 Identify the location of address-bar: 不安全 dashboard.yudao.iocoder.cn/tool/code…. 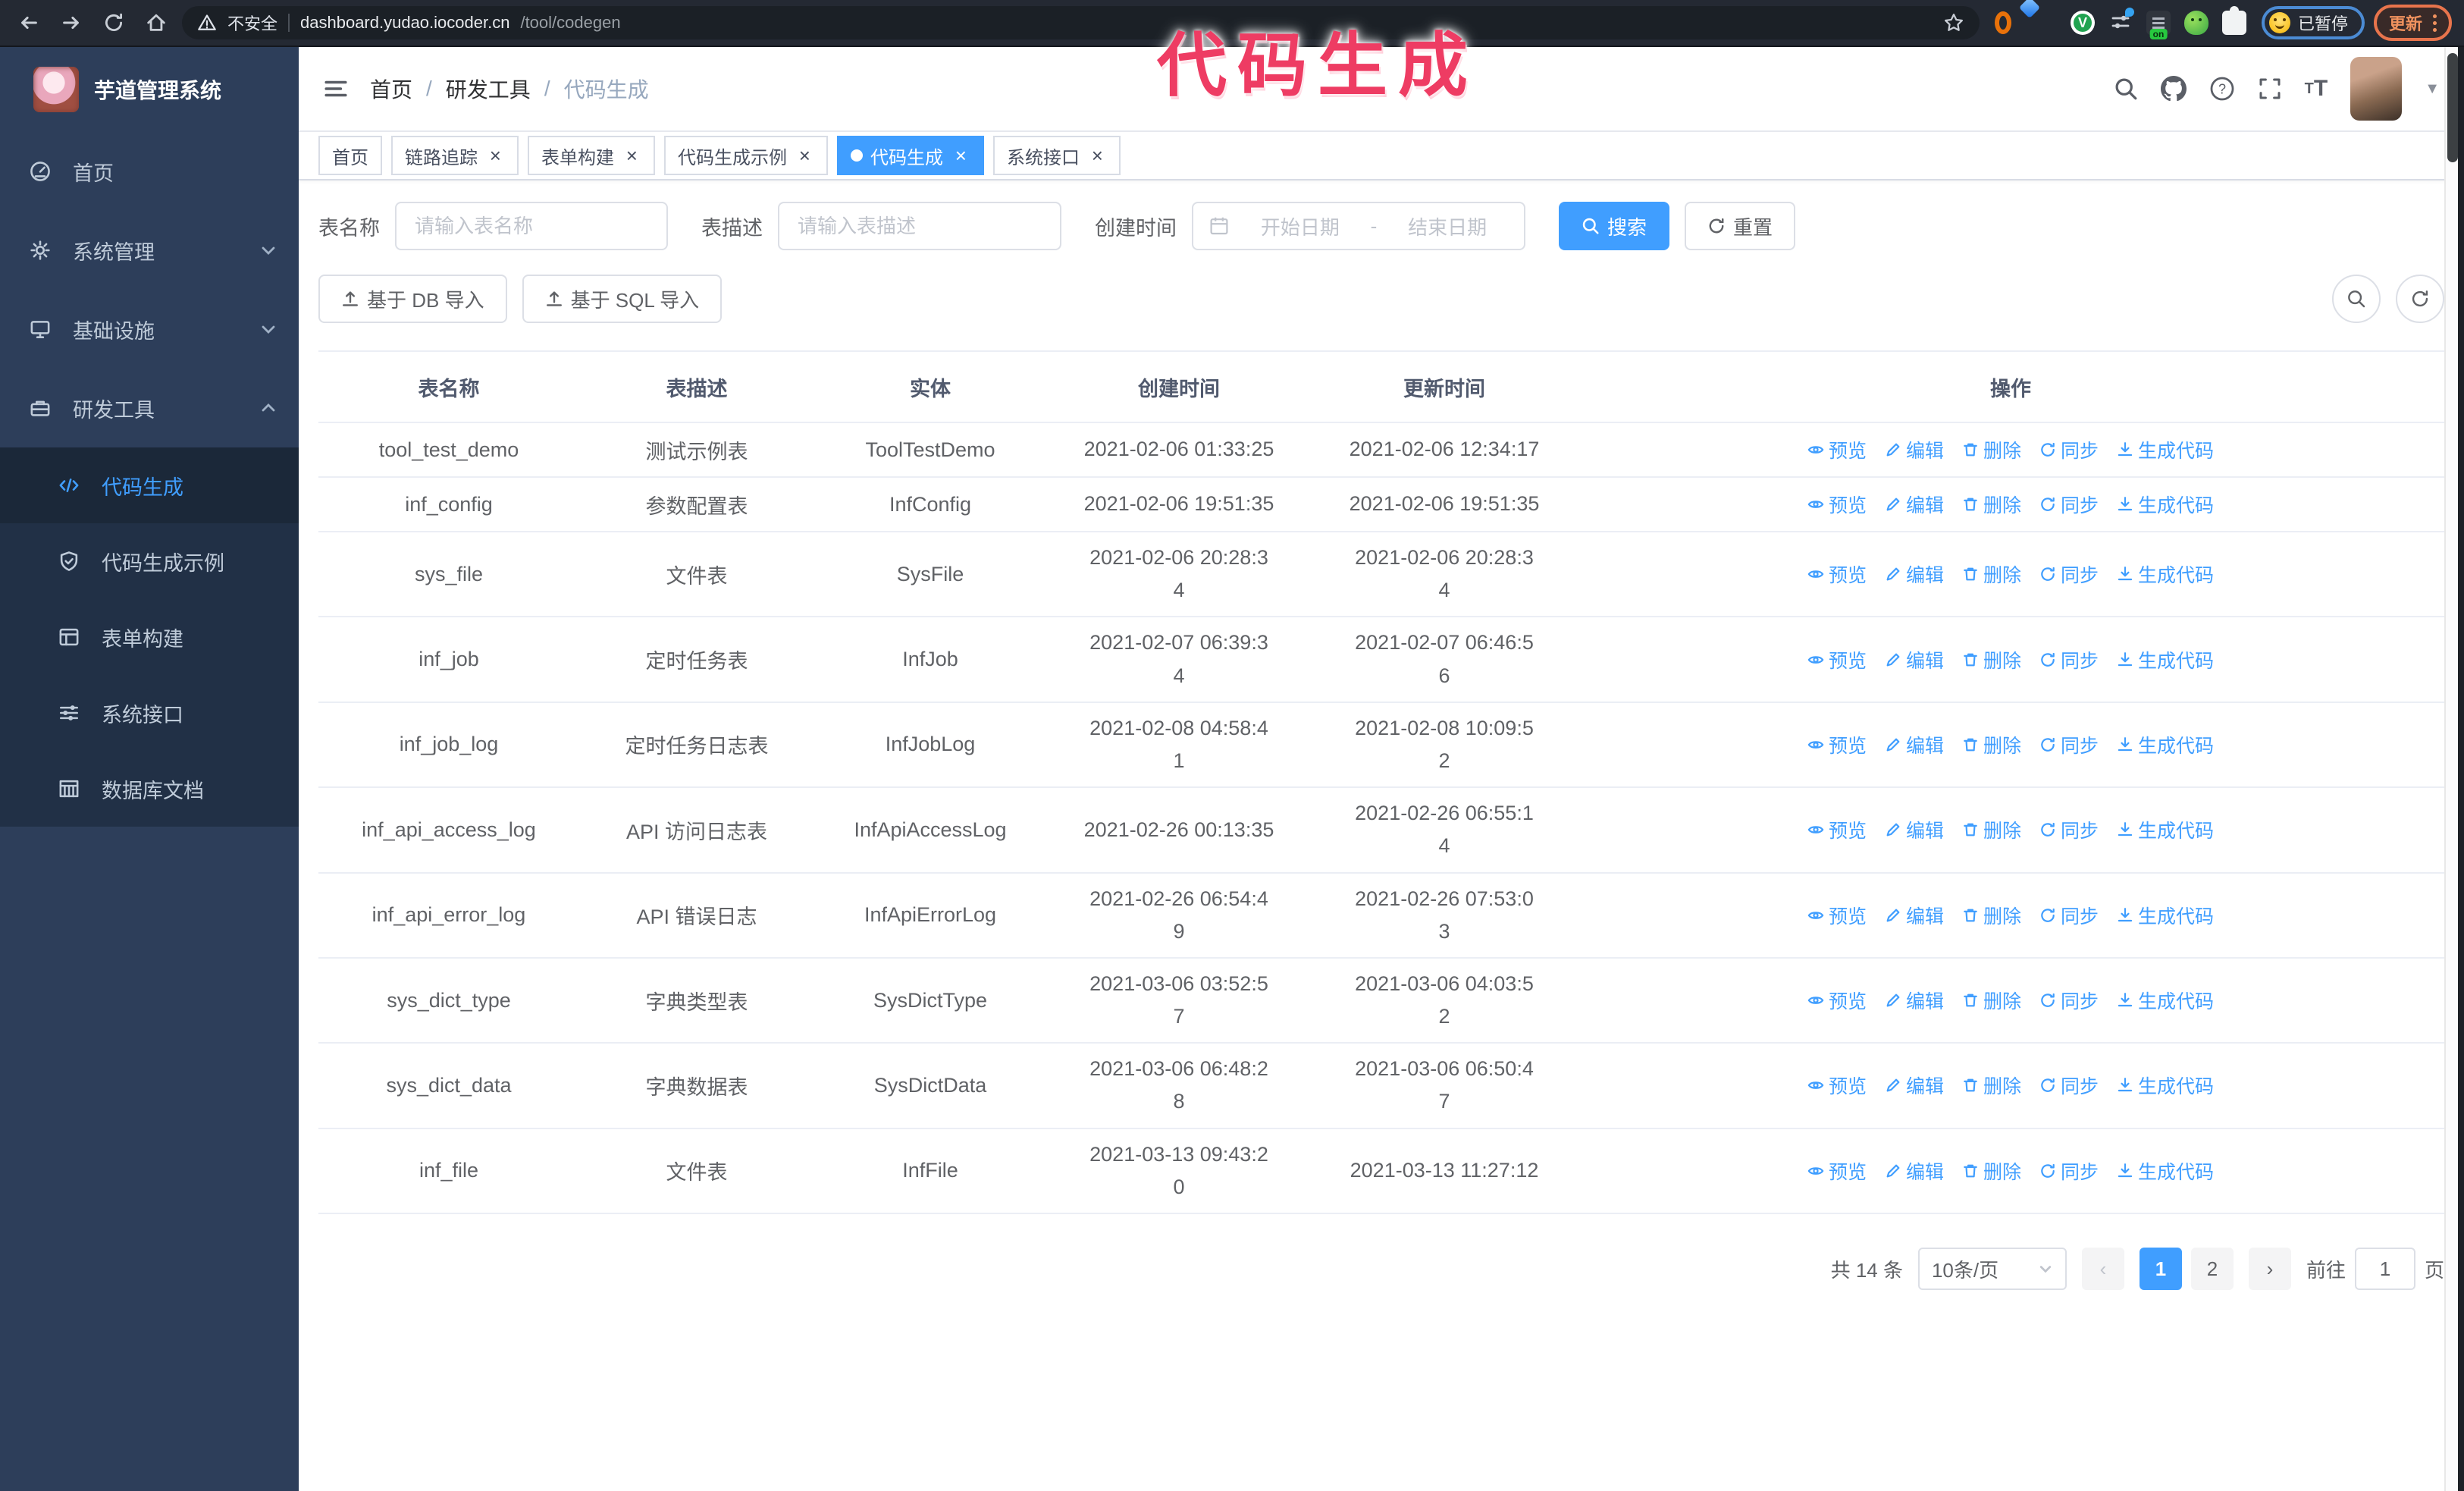
(1081, 22).